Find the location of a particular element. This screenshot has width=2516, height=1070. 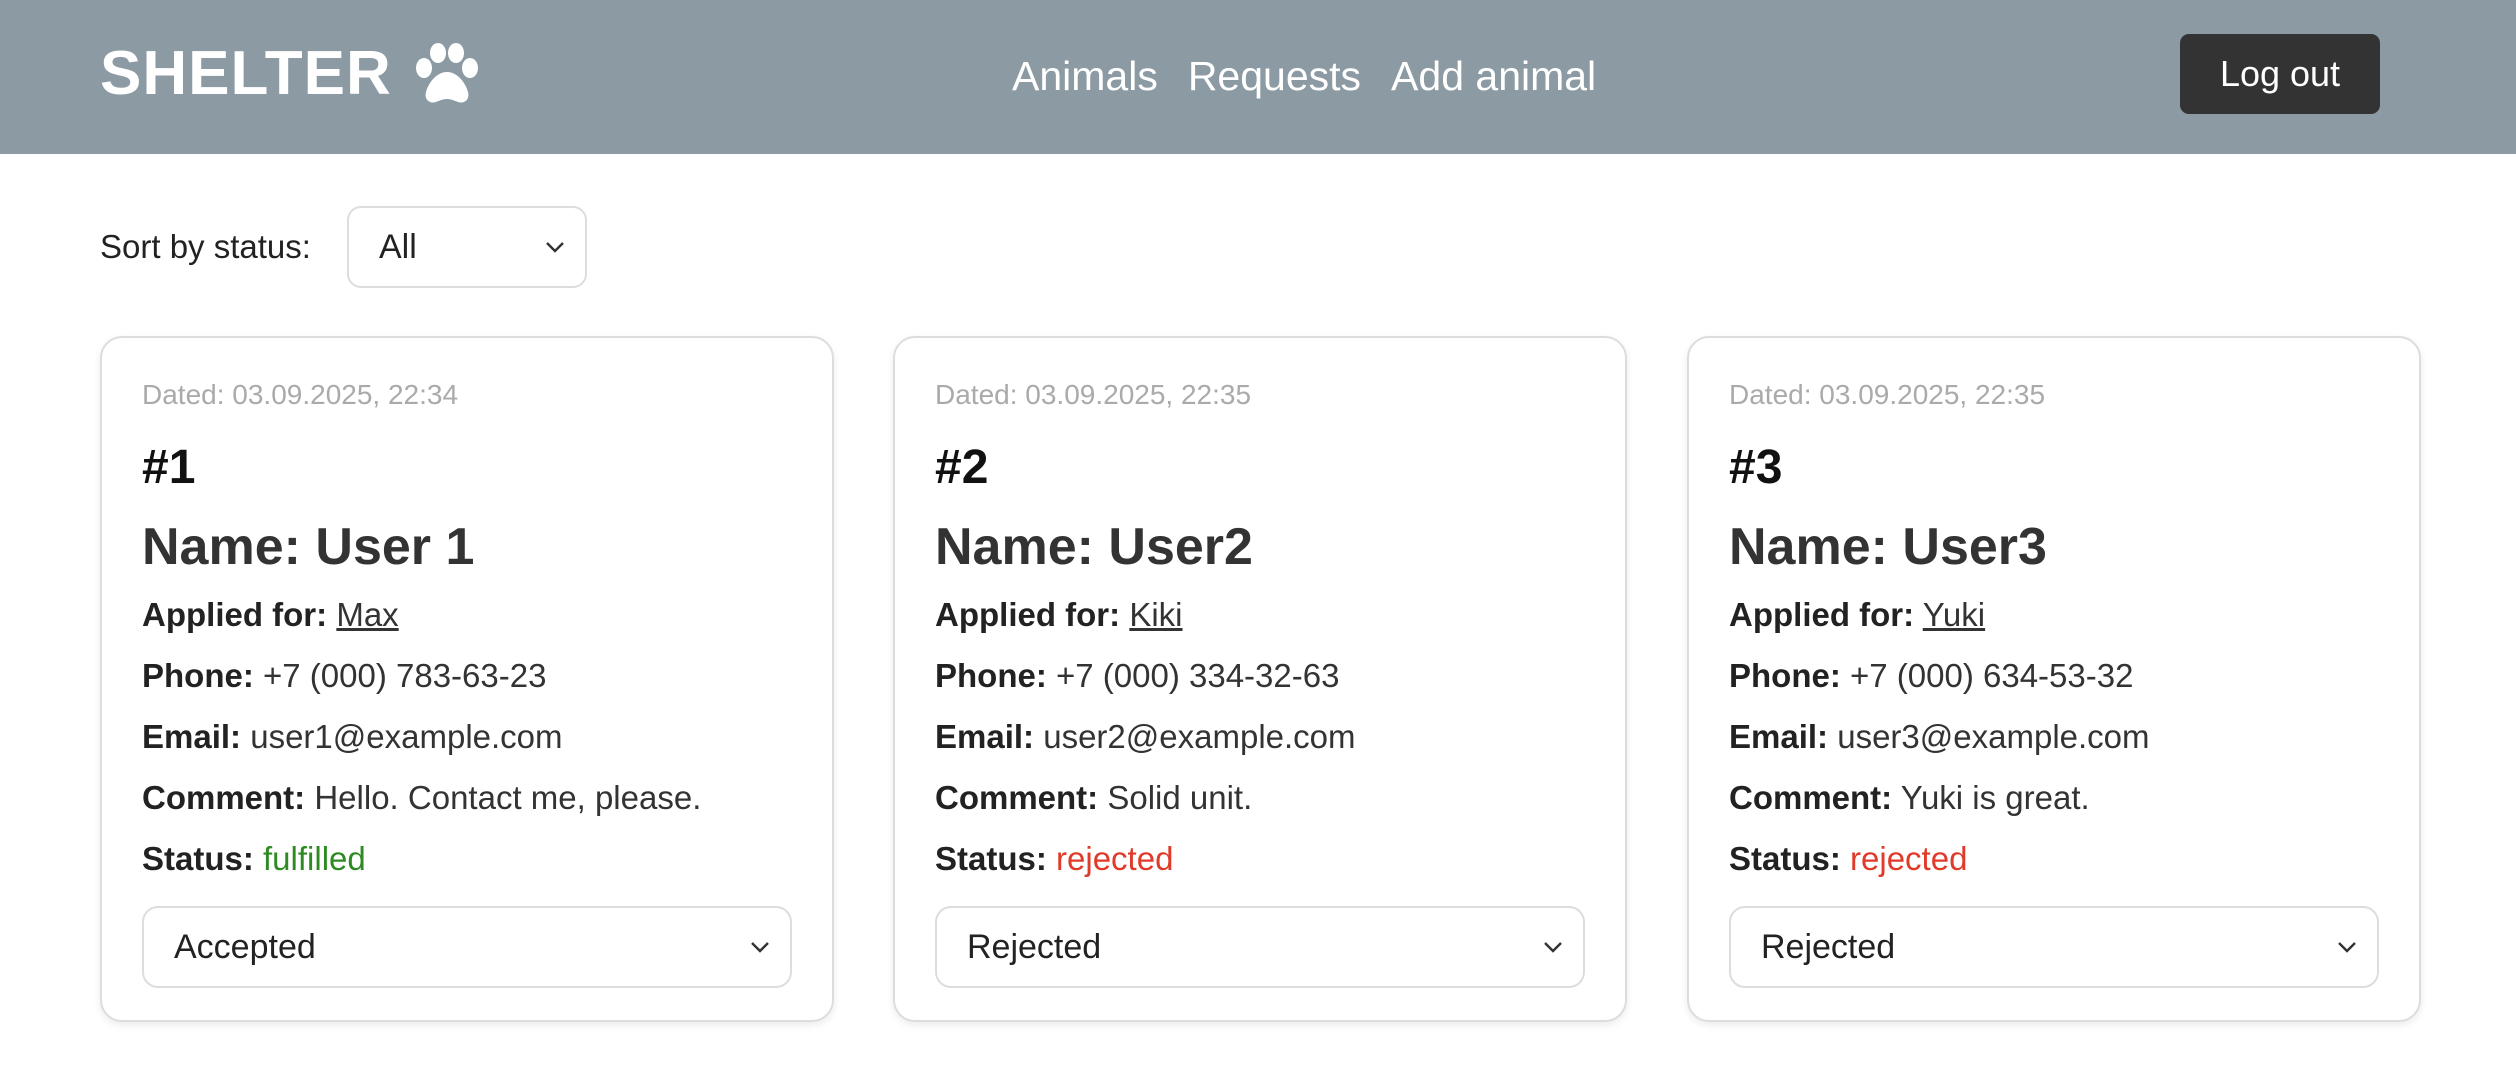

request-number: #3 is located at coordinates (1756, 467).